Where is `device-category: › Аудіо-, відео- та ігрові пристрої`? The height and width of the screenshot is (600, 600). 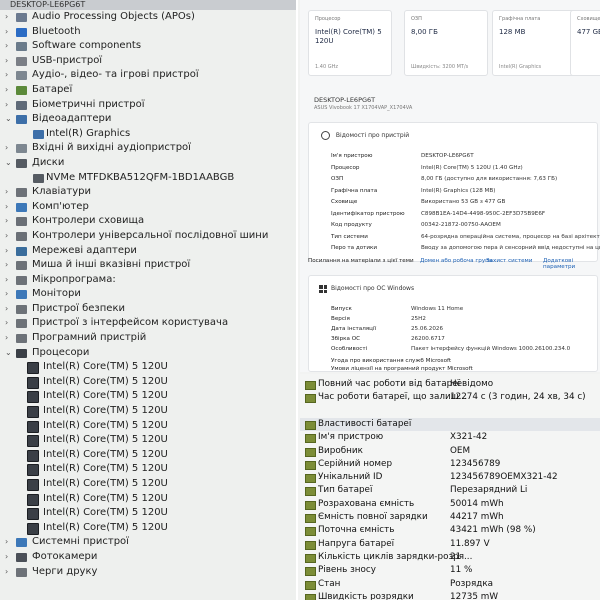
device-category: › Аудіо-, відео- та ігрові пристрої is located at coordinates (148, 75).